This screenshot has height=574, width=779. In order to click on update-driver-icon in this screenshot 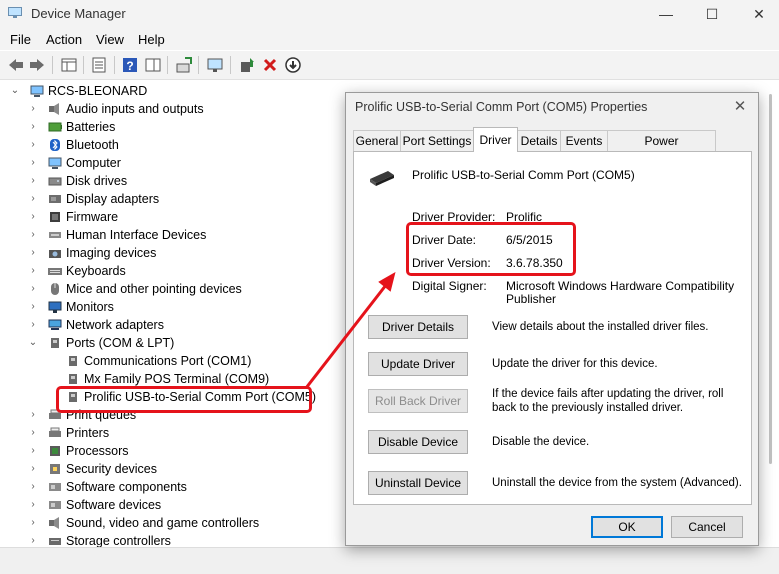, I will do `click(247, 65)`.